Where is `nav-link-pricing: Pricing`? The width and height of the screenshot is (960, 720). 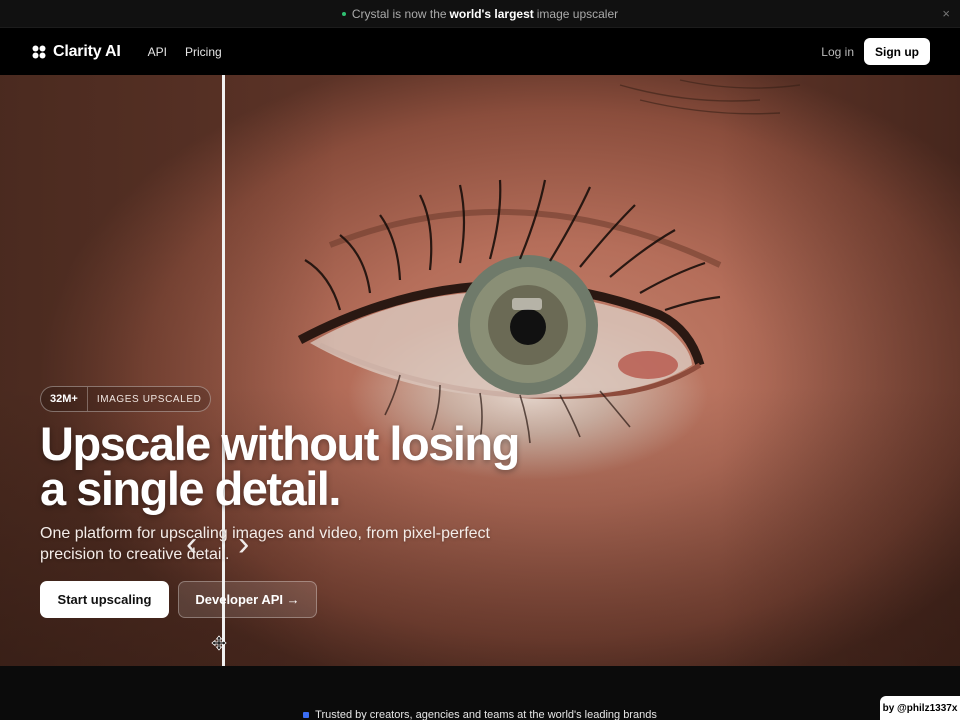 nav-link-pricing: Pricing is located at coordinates (203, 52).